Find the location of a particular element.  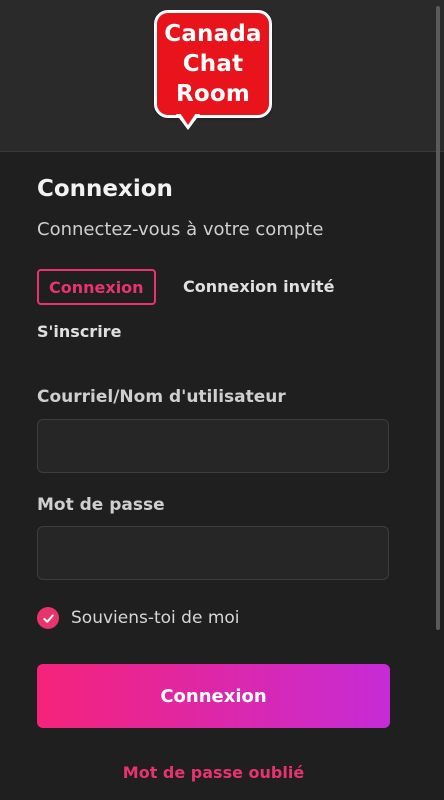

remember-me-label: Souviens-toi de moi is located at coordinates (155, 618).